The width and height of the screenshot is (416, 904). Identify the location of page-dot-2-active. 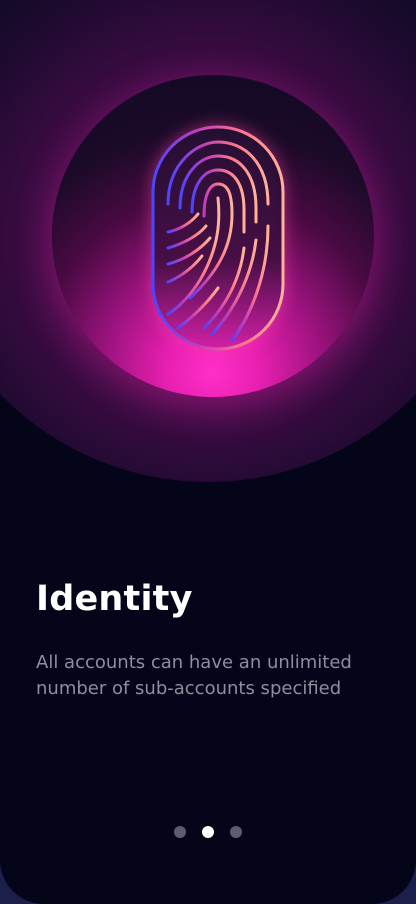
(208, 832).